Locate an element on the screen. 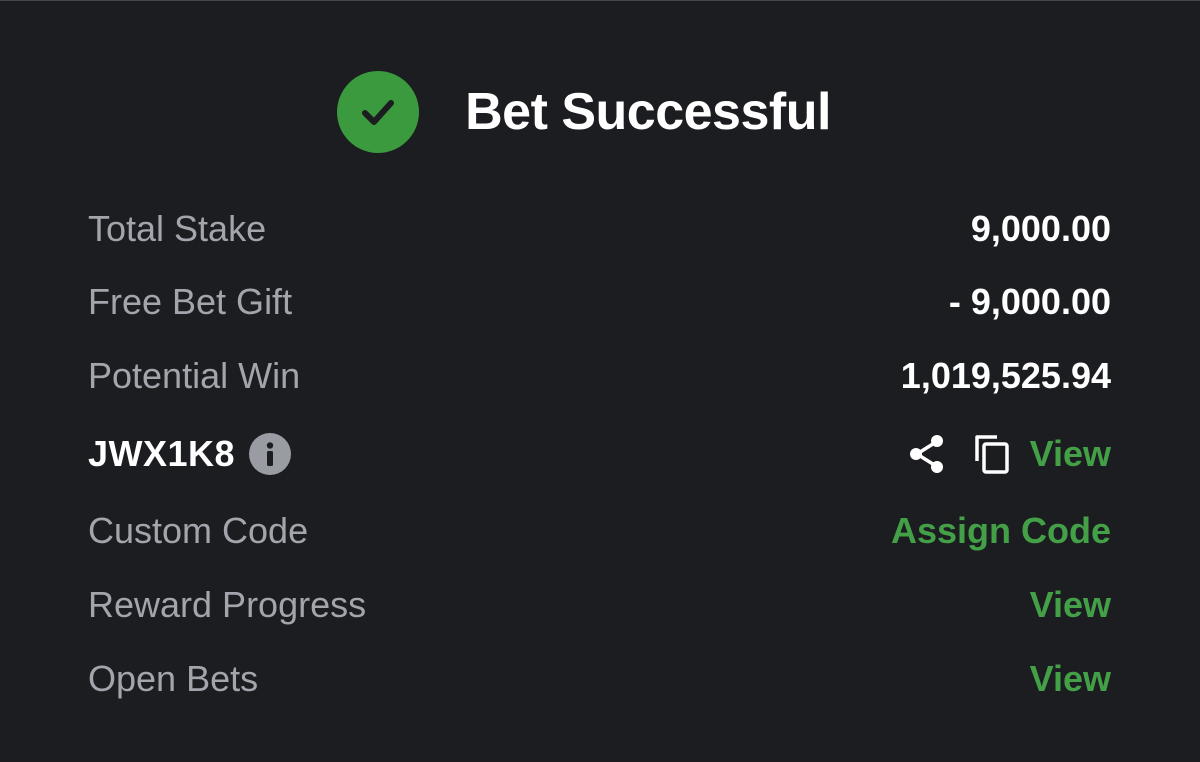 The height and width of the screenshot is (762, 1200). view-booking-link: View is located at coordinates (1070, 454).